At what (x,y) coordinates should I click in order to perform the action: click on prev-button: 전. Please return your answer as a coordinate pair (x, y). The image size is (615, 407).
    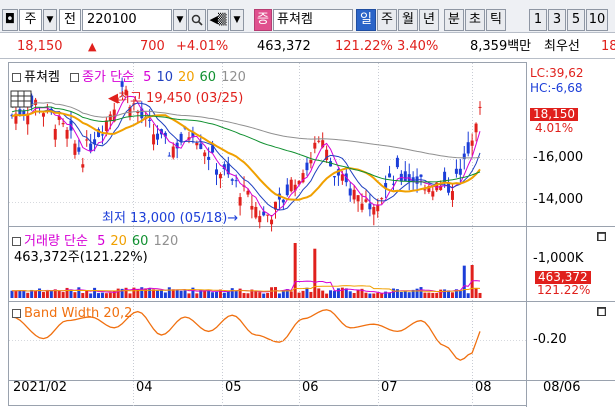
    Looking at the image, I should click on (70, 20).